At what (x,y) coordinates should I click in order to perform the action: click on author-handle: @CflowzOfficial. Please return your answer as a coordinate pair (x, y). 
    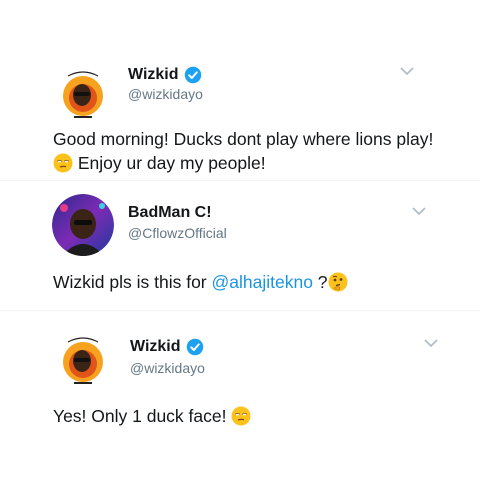
    Looking at the image, I should click on (177, 233).